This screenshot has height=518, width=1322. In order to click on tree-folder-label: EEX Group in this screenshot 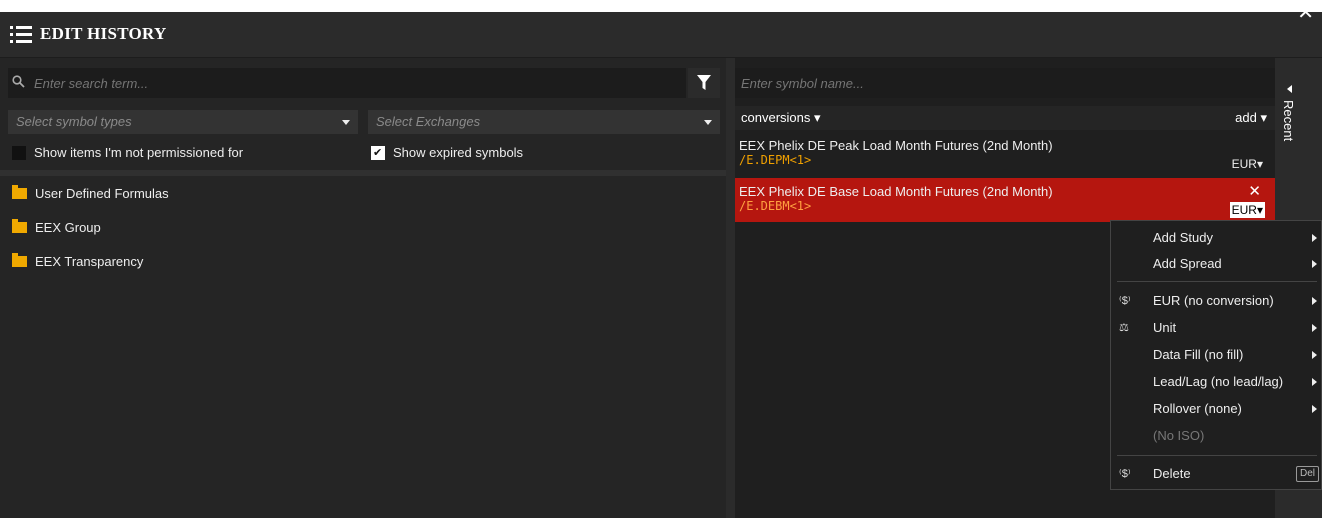, I will do `click(68, 227)`.